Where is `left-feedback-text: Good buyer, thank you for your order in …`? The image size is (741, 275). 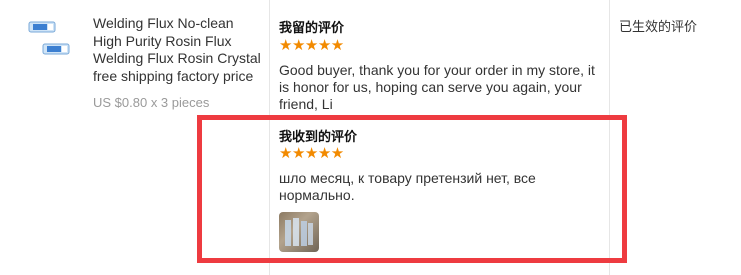 left-feedback-text: Good buyer, thank you for your order in … is located at coordinates (437, 87).